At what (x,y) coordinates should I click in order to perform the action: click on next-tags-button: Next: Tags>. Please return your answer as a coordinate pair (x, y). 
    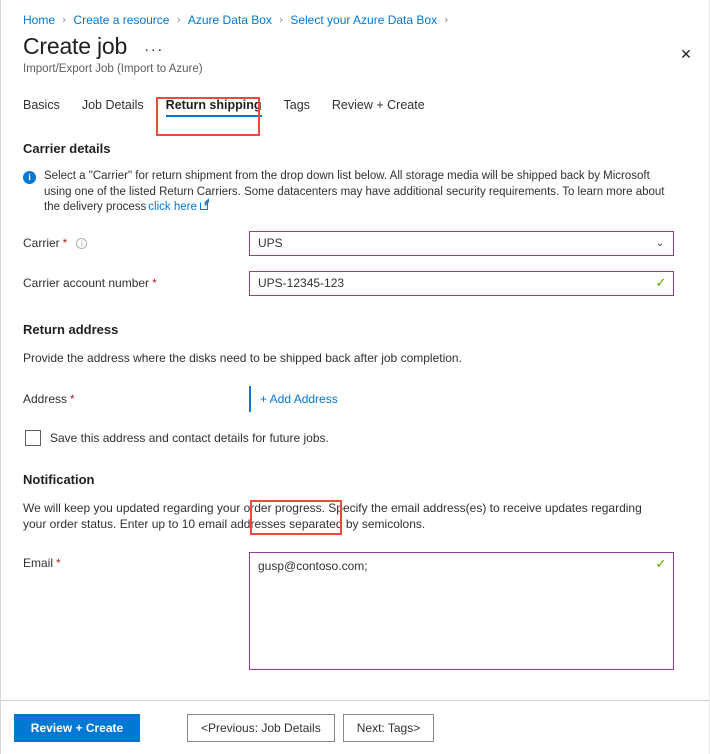
    Looking at the image, I should click on (388, 727).